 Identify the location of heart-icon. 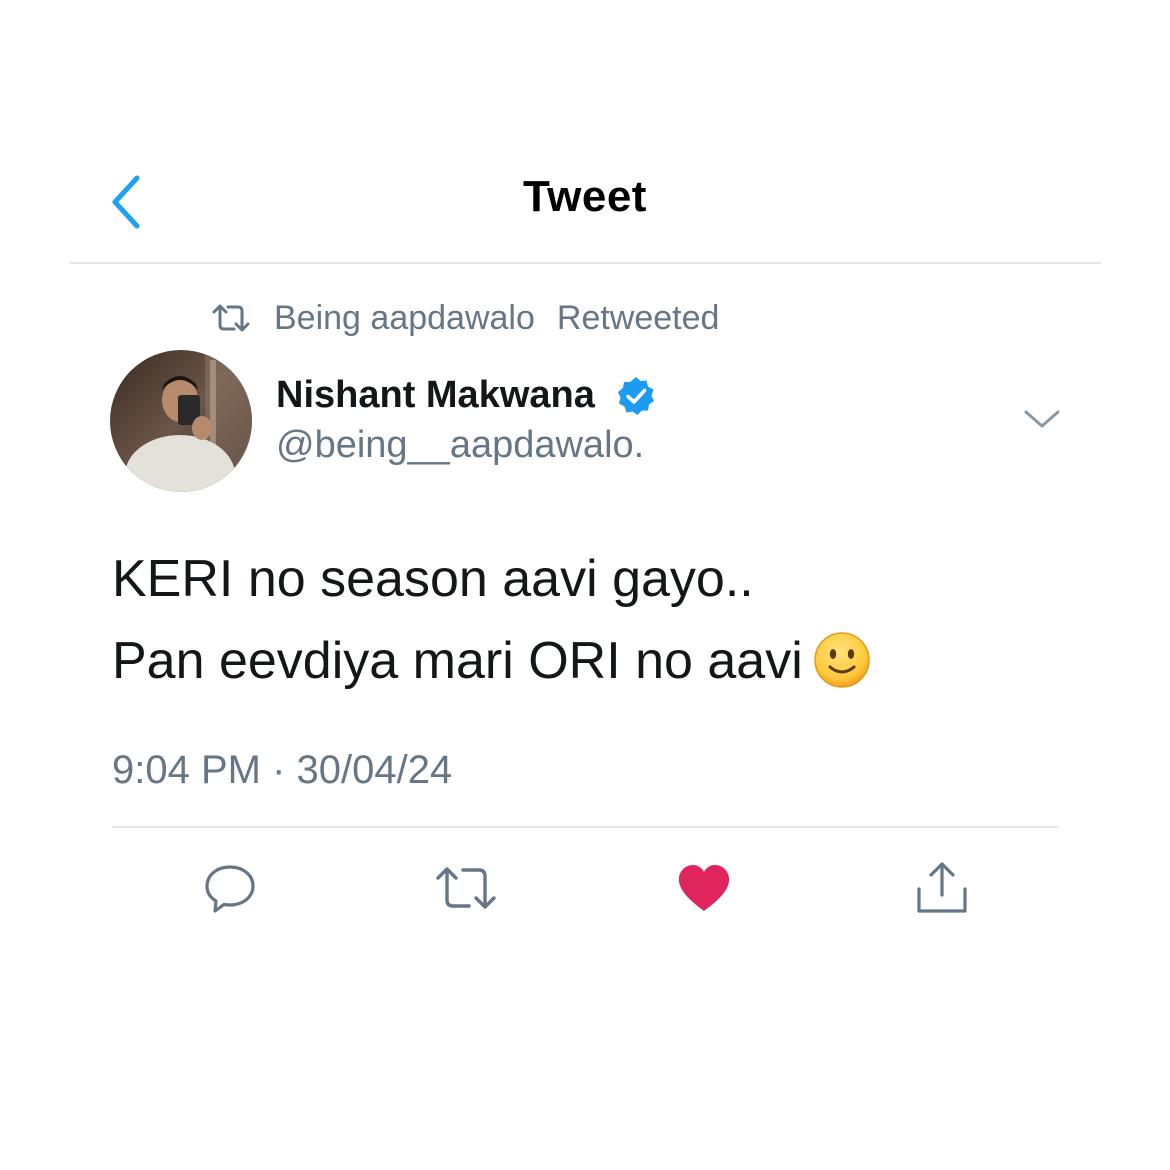
(704, 888).